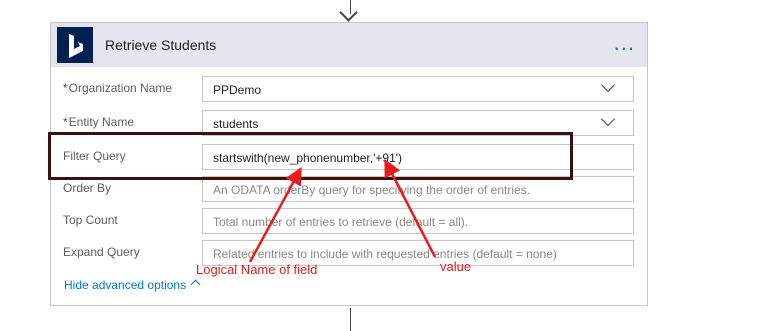 The image size is (765, 331). Describe the element at coordinates (257, 269) in the screenshot. I see `annotation-logical-name: Logical Name of field` at that location.